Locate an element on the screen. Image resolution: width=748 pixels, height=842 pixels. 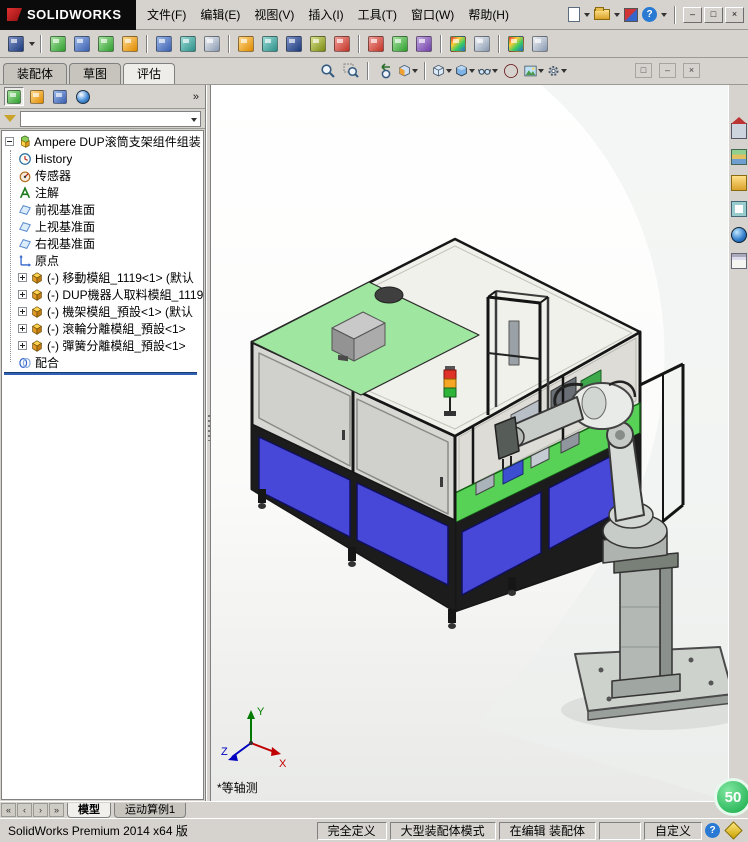
view-orientation-button is located at coordinates (442, 71).